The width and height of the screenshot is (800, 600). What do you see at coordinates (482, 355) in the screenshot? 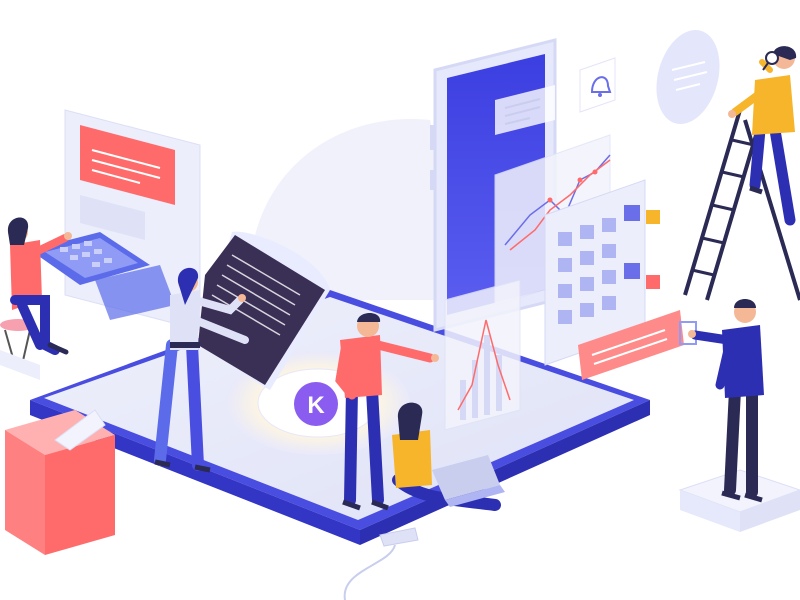
I see `bar-chart-panel` at bounding box center [482, 355].